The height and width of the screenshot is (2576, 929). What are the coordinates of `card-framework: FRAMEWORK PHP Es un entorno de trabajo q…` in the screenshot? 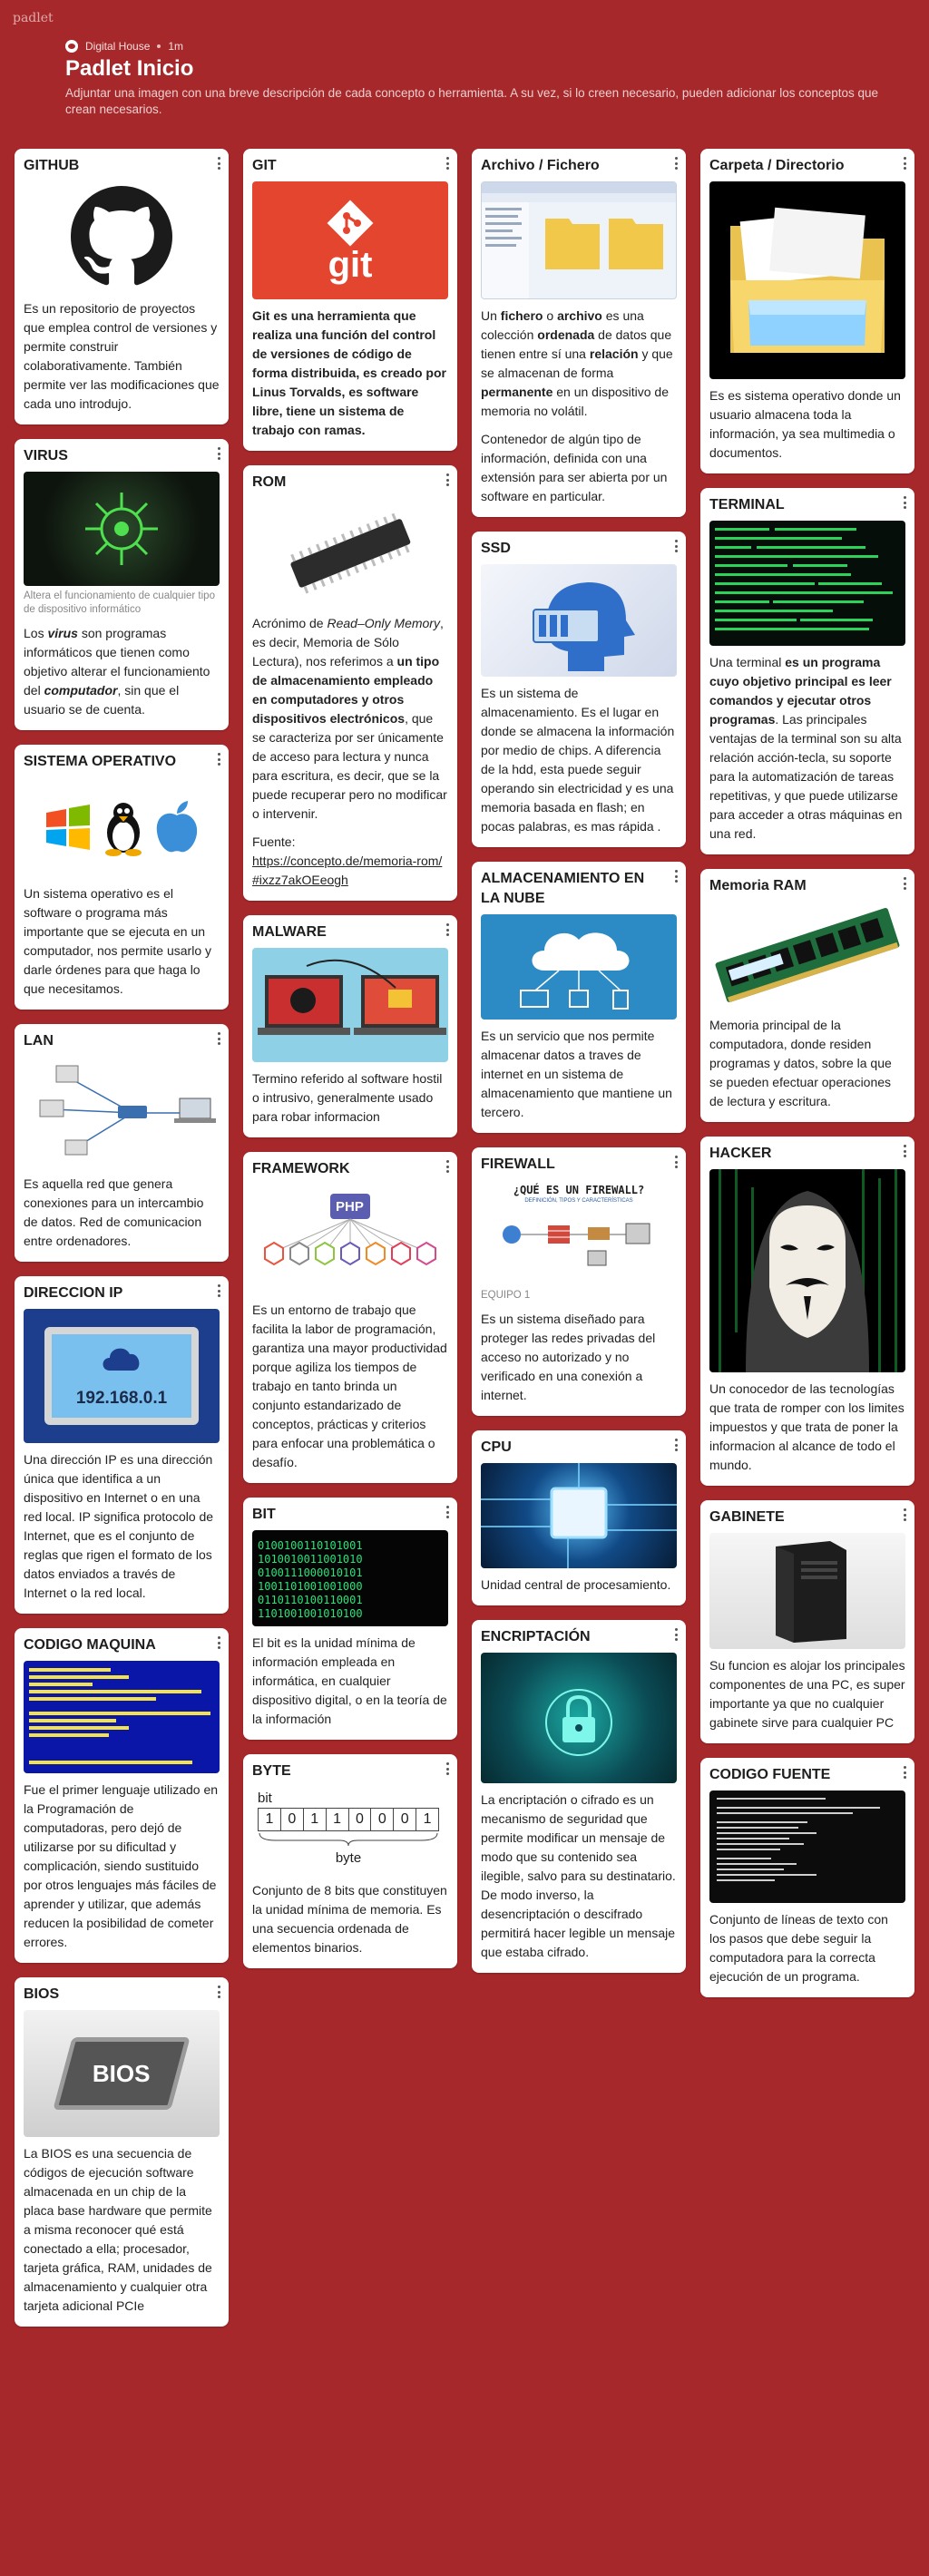 It's located at (350, 1317).